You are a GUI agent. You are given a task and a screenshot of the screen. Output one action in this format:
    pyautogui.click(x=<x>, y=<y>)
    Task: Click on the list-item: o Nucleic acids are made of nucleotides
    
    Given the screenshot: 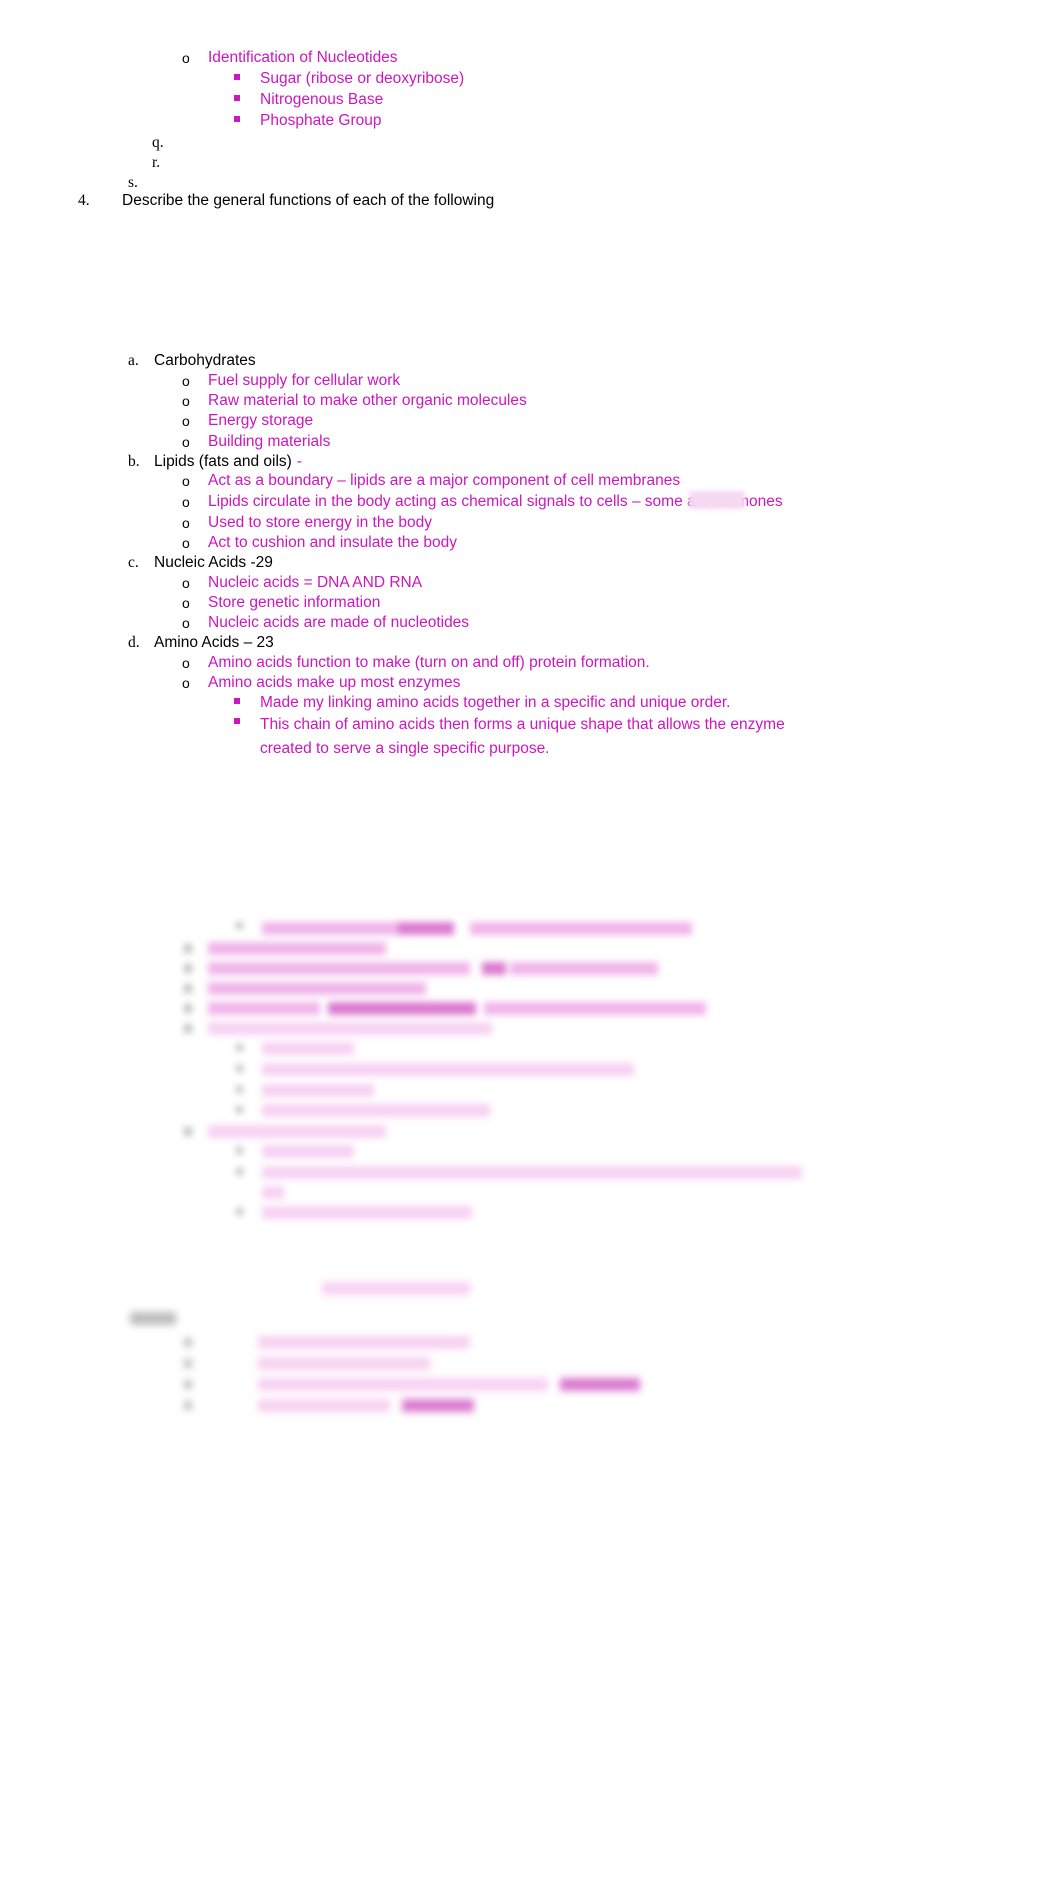 What is the action you would take?
    pyautogui.click(x=234, y=623)
    